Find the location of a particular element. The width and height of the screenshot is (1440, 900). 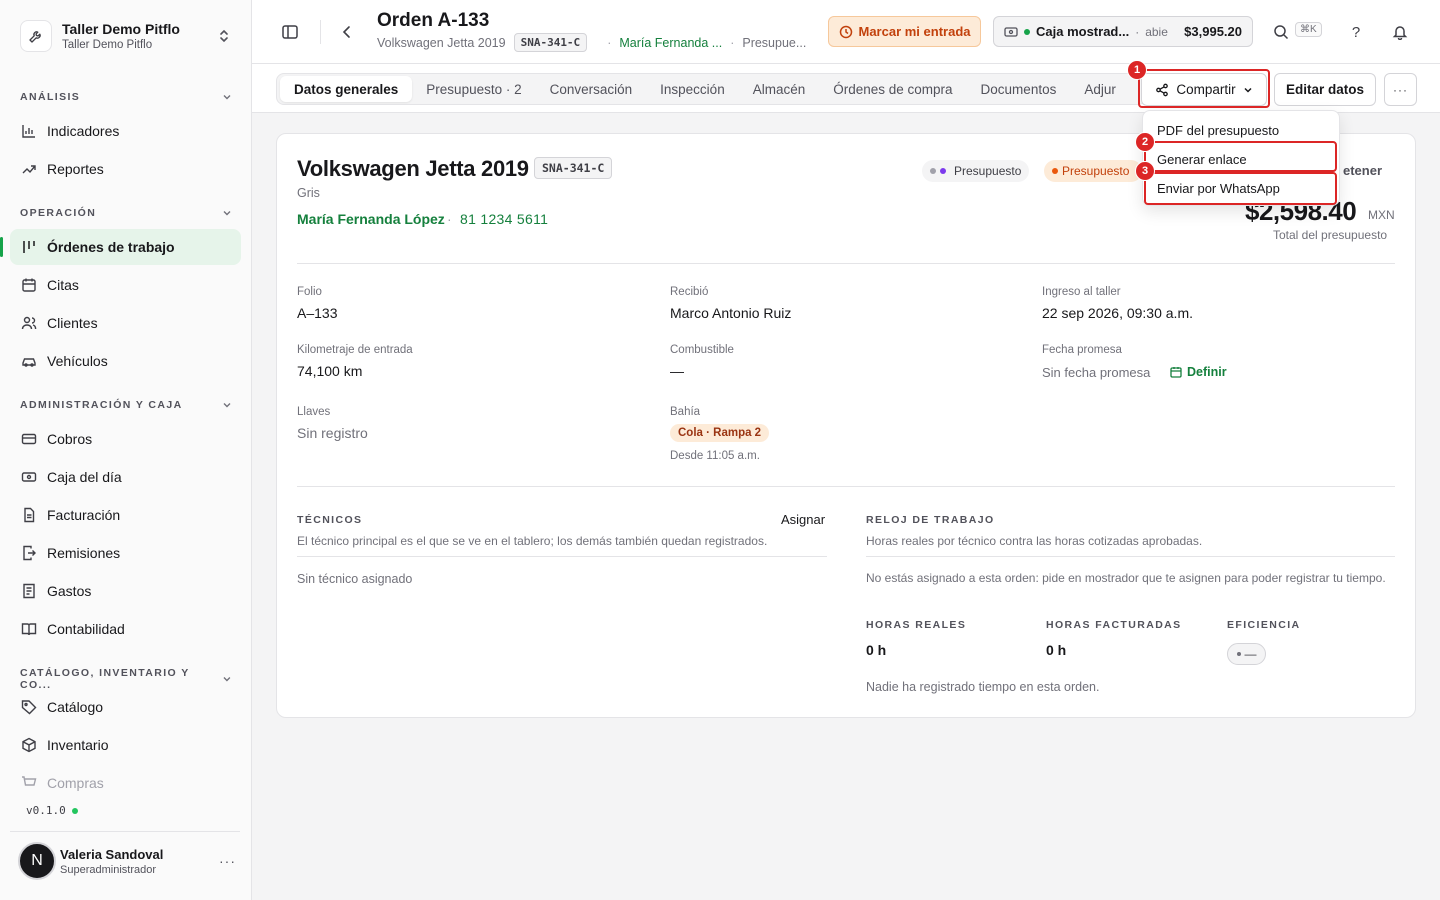

real-hours-label: HORAS REALES is located at coordinates (916, 625).